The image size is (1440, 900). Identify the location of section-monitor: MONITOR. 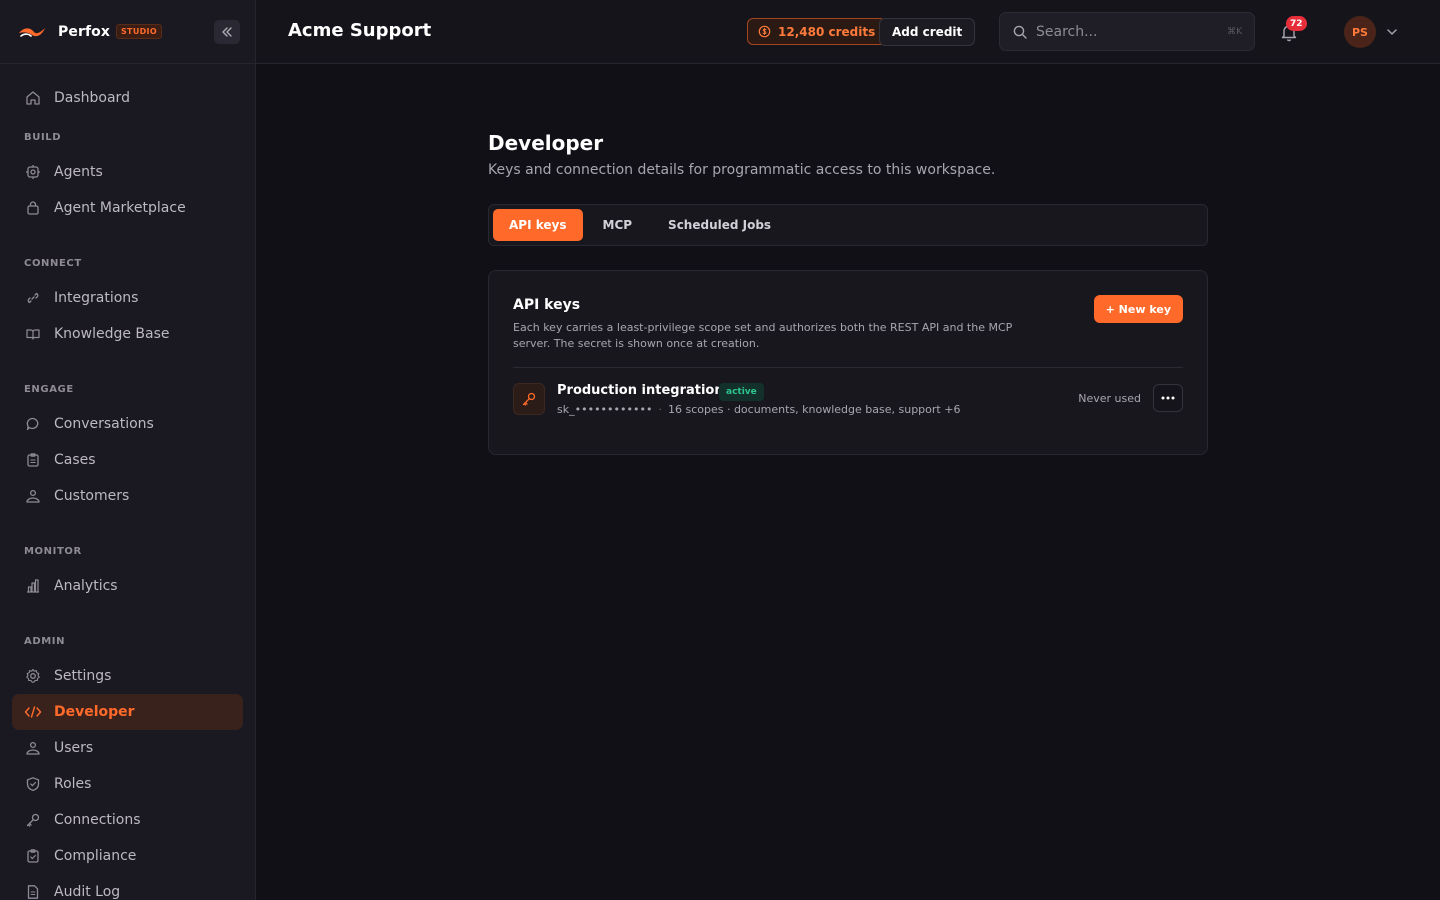
(53, 551).